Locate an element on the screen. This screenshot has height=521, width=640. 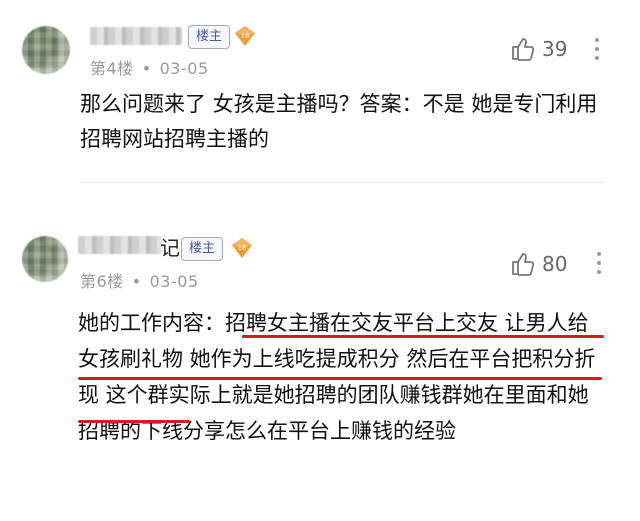
svg-text: 18 is located at coordinates (242, 248).